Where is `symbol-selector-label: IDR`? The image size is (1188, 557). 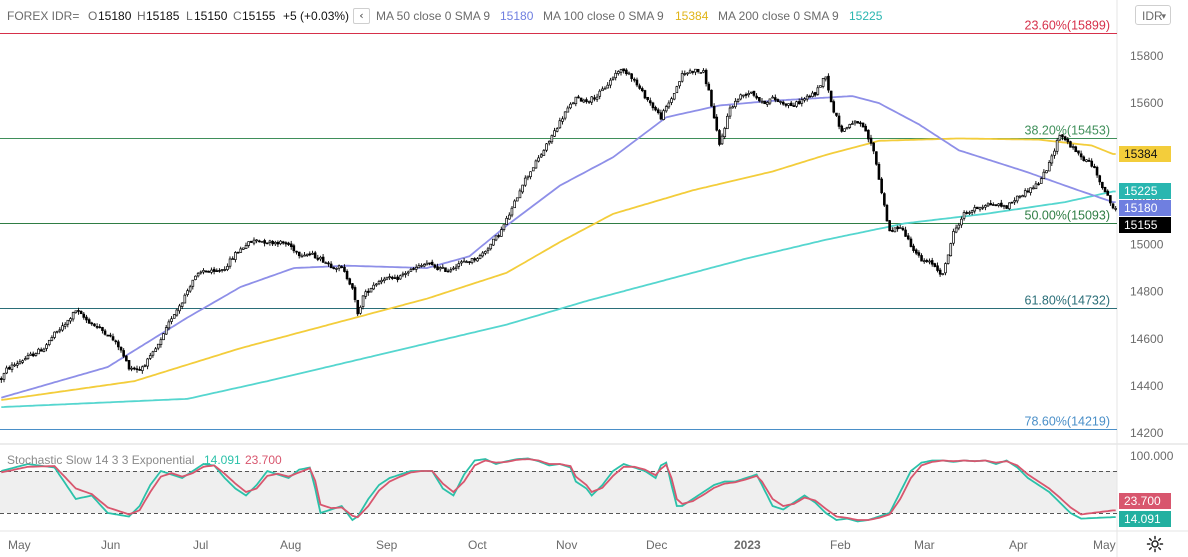
symbol-selector-label: IDR is located at coordinates (1152, 16).